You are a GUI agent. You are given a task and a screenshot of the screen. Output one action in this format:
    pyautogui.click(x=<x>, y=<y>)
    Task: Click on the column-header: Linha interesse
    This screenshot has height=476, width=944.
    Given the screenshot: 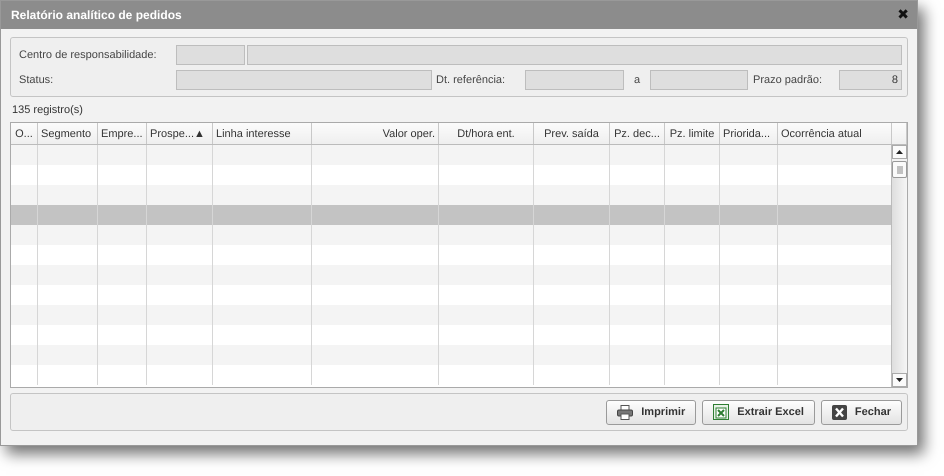 What is the action you would take?
    pyautogui.click(x=262, y=133)
    